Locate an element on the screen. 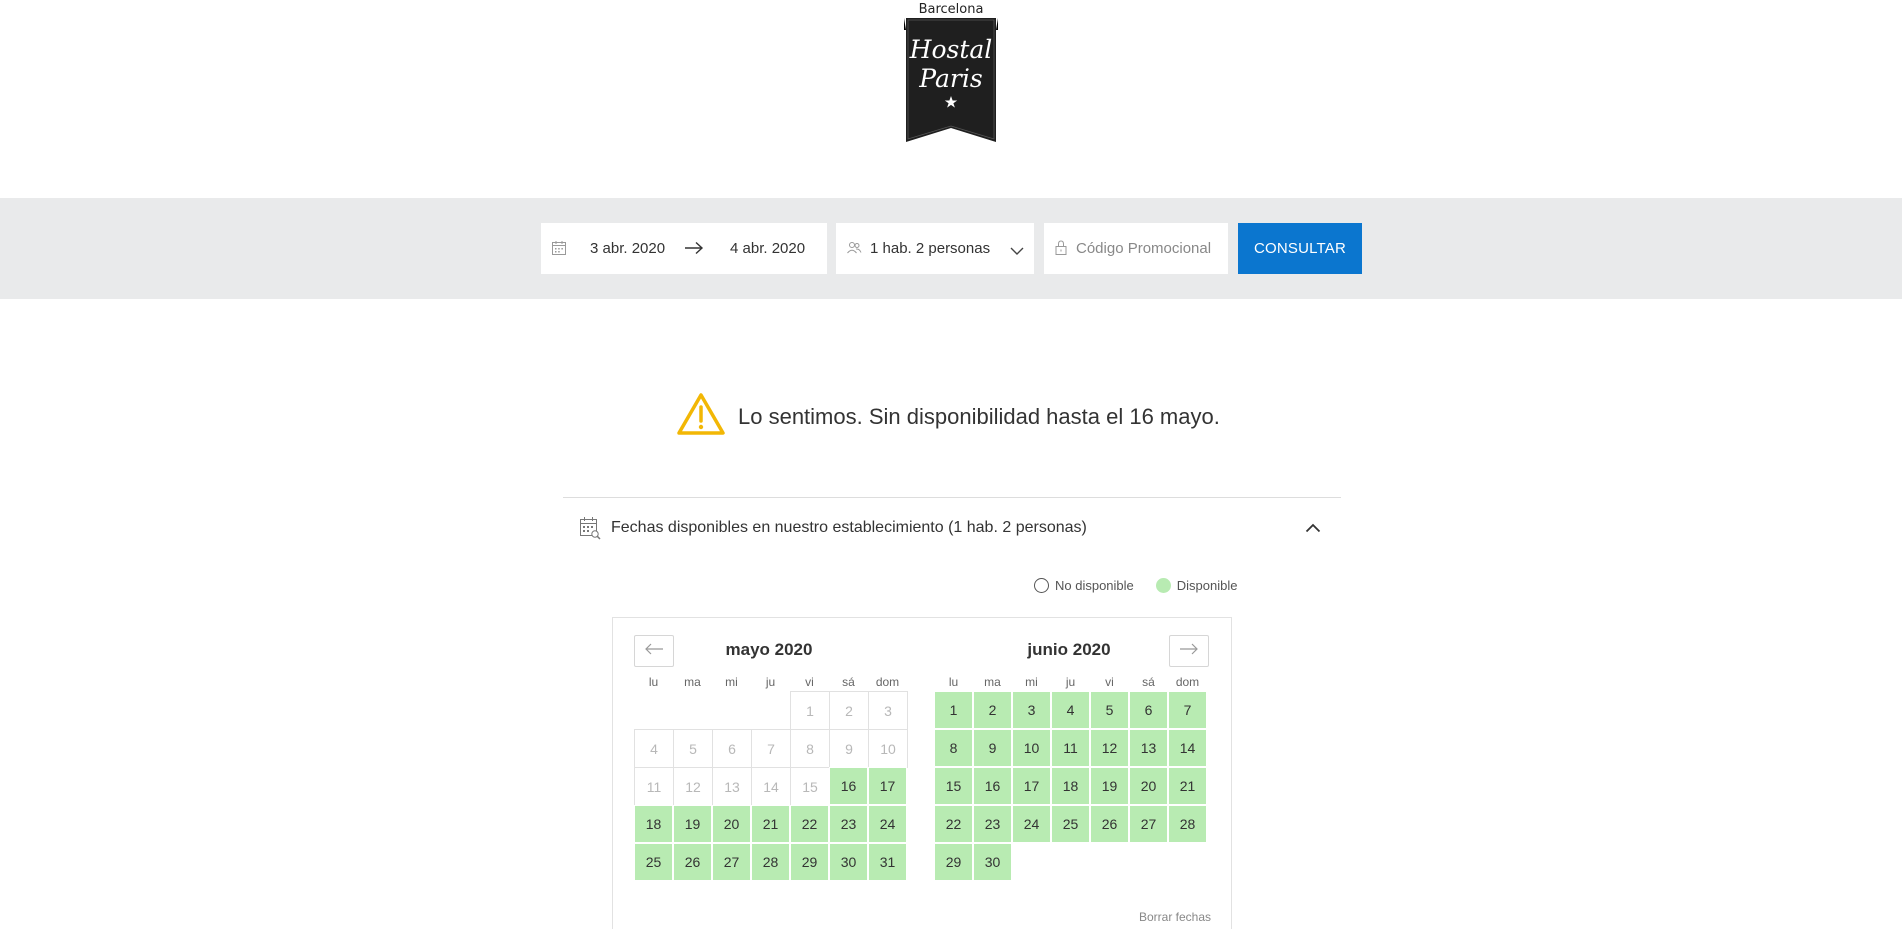  unavailable-day: 1 is located at coordinates (810, 710).